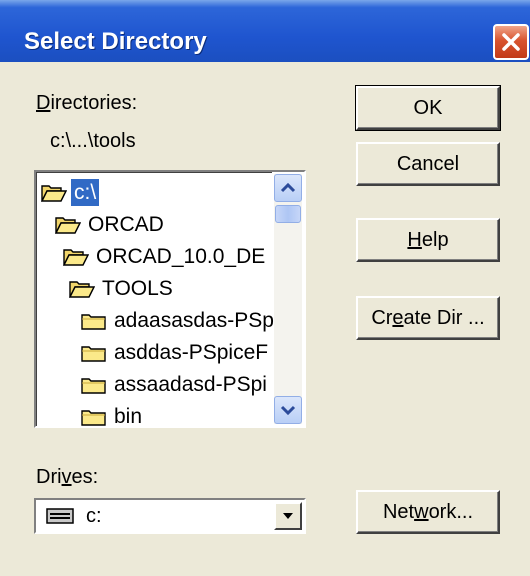  Describe the element at coordinates (137, 288) in the screenshot. I see `directory-item-label: TOOLS` at that location.